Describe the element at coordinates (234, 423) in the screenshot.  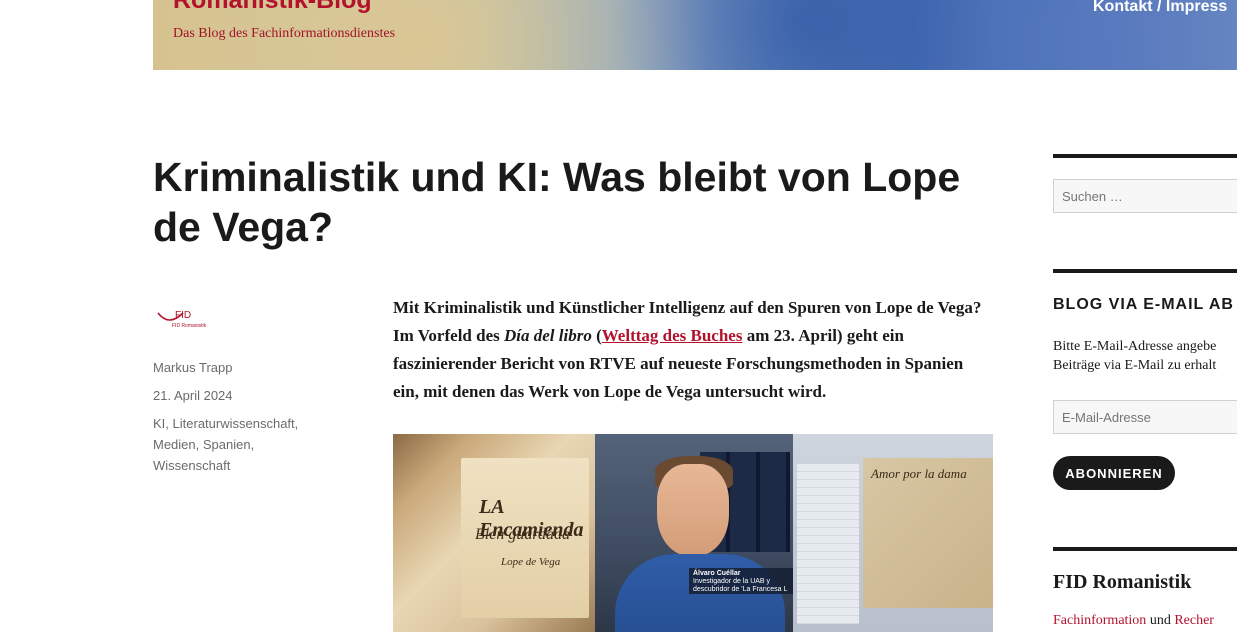
I see `category-link: Literaturwissenschaft` at that location.